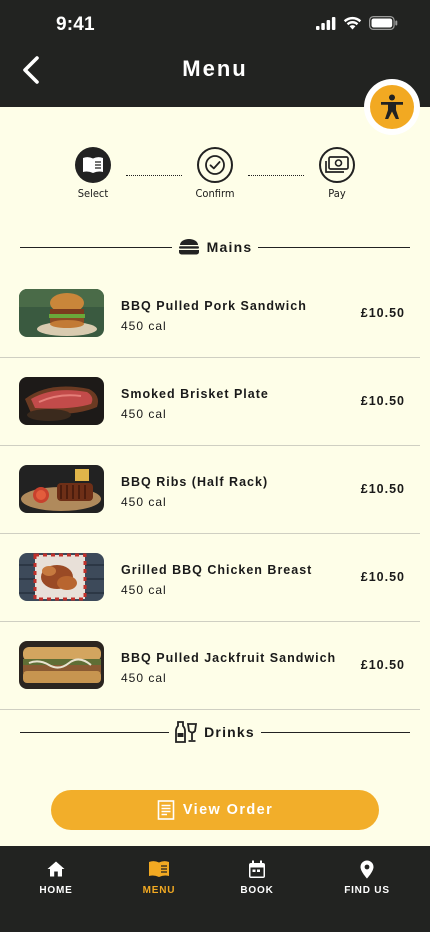  I want to click on section-header-drinks: Drinks, so click(215, 732).